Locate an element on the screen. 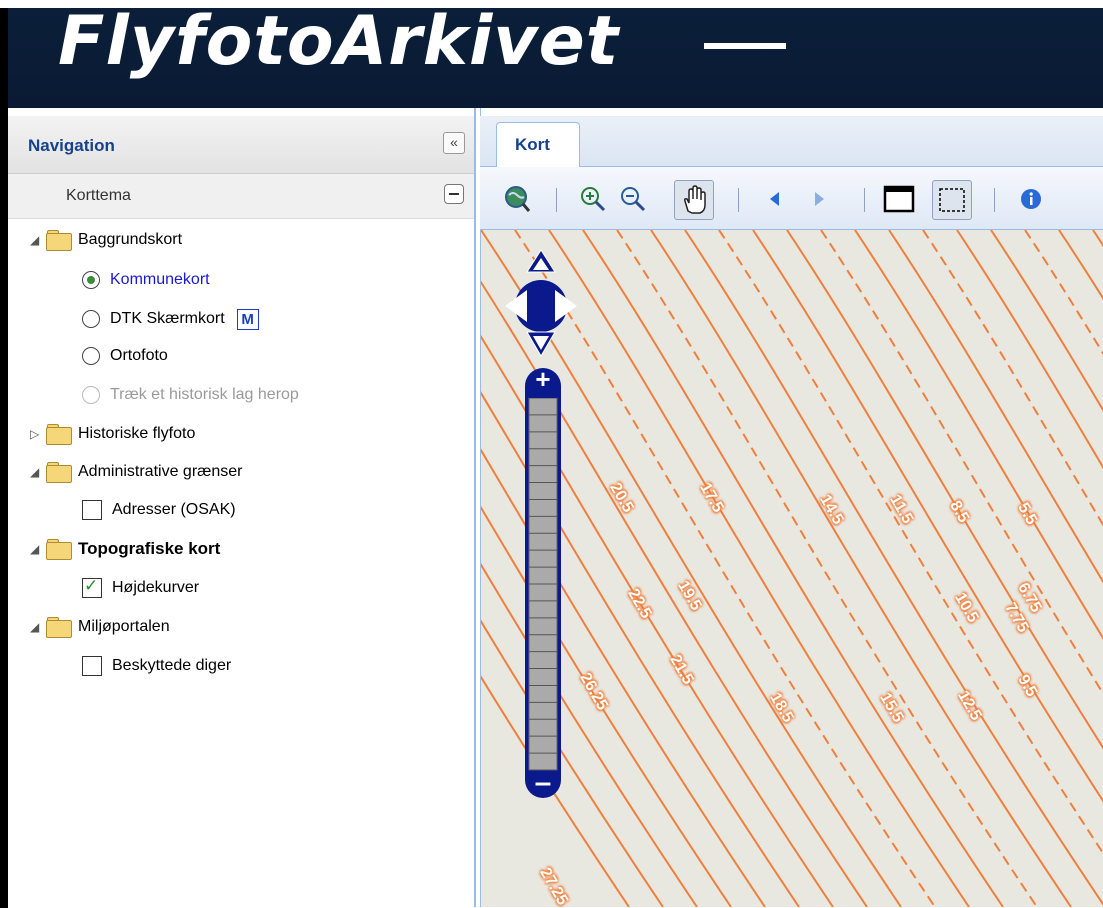 The height and width of the screenshot is (908, 1103). metadata-badge: M is located at coordinates (247, 319).